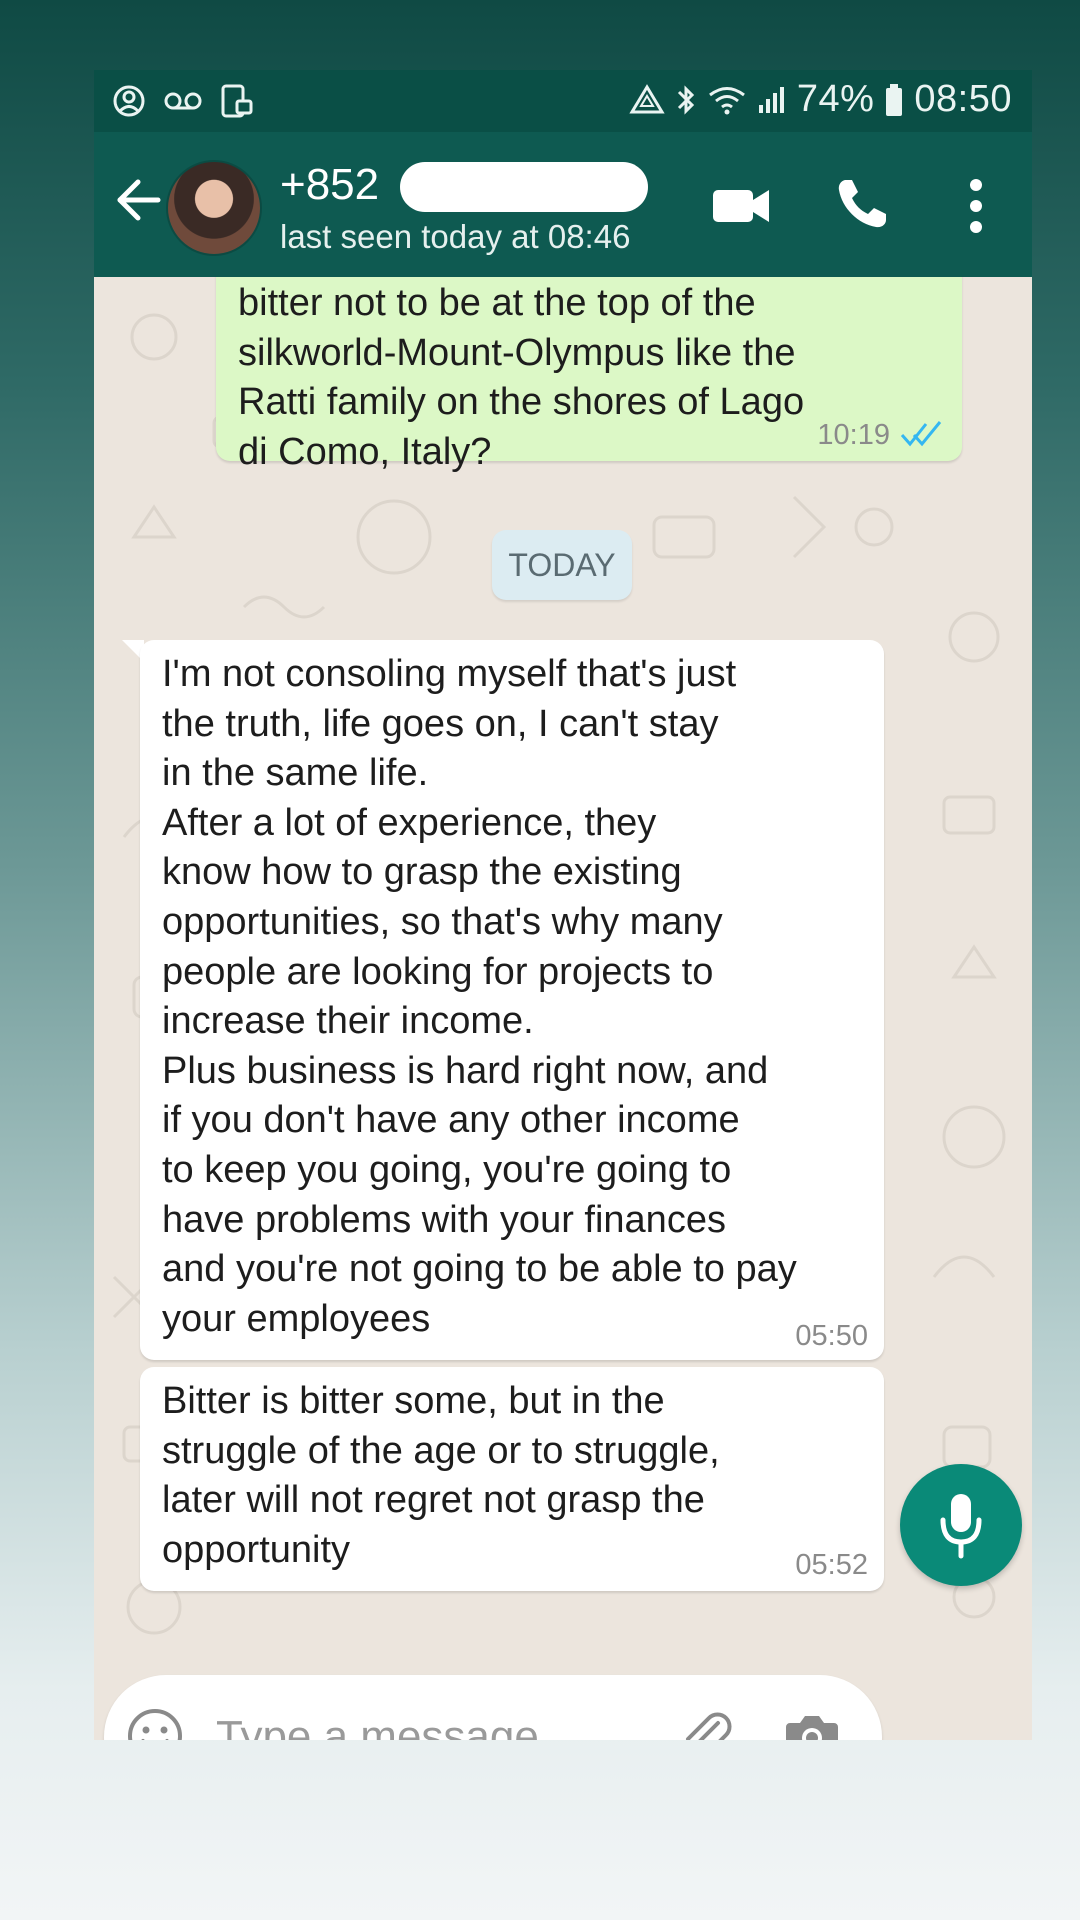 The image size is (1080, 1920). What do you see at coordinates (894, 99) in the screenshot?
I see `battery-icon` at bounding box center [894, 99].